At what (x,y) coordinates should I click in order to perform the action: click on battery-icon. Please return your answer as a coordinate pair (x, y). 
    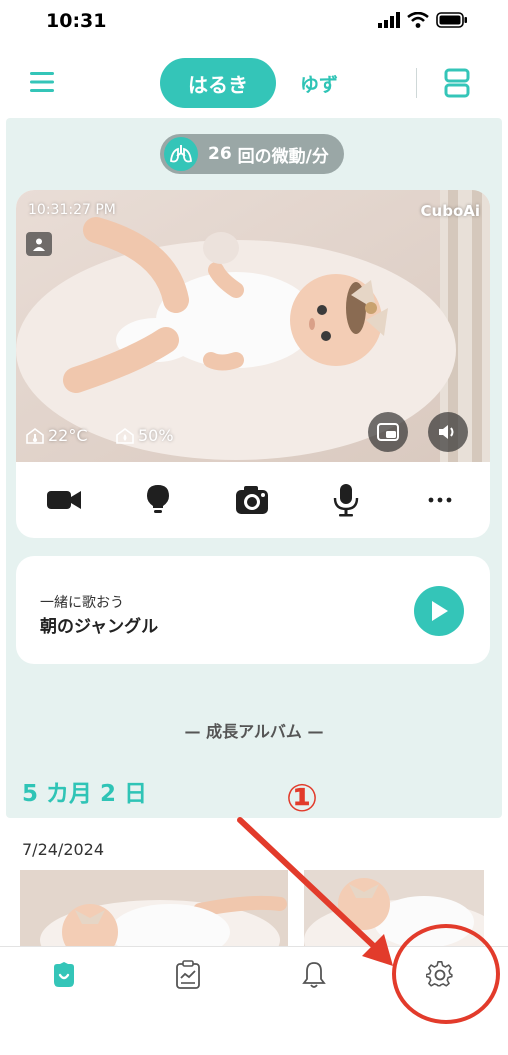
    Looking at the image, I should click on (451, 20).